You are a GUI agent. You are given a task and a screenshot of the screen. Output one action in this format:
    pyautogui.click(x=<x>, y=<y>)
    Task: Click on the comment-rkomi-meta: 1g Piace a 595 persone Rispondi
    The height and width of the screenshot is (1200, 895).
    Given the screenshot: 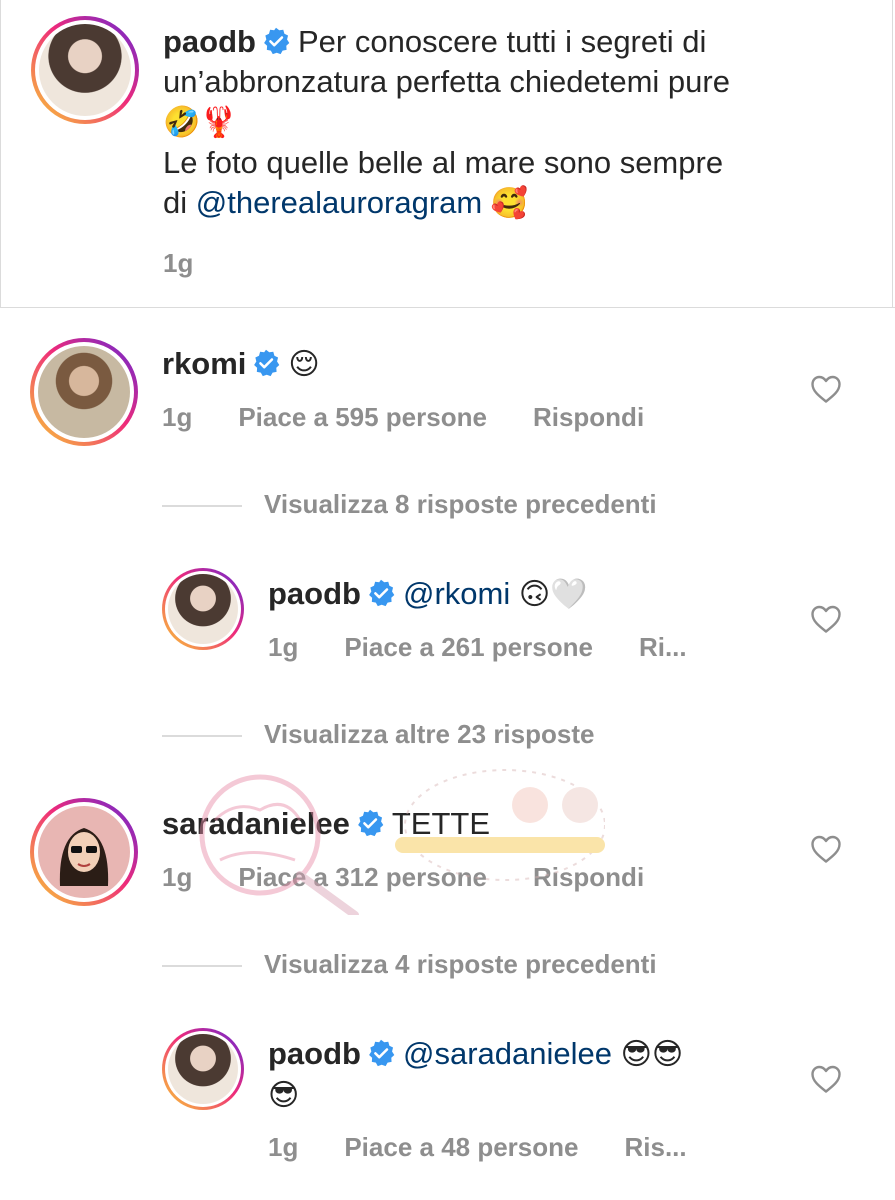 What is the action you would take?
    pyautogui.click(x=426, y=417)
    